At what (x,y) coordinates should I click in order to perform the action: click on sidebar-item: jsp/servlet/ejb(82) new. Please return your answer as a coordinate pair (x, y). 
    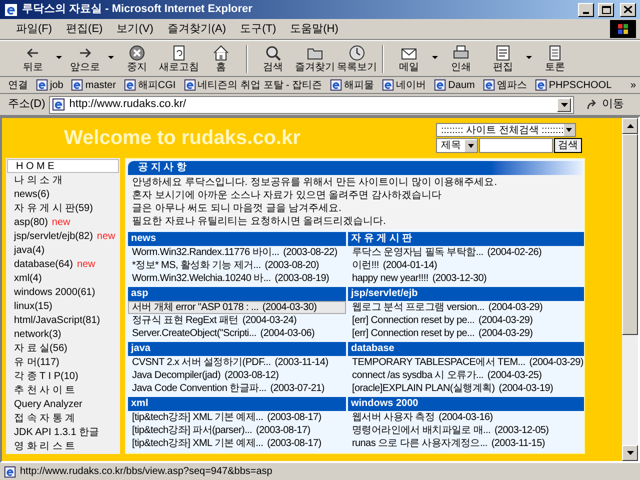
    Looking at the image, I should click on (63, 236).